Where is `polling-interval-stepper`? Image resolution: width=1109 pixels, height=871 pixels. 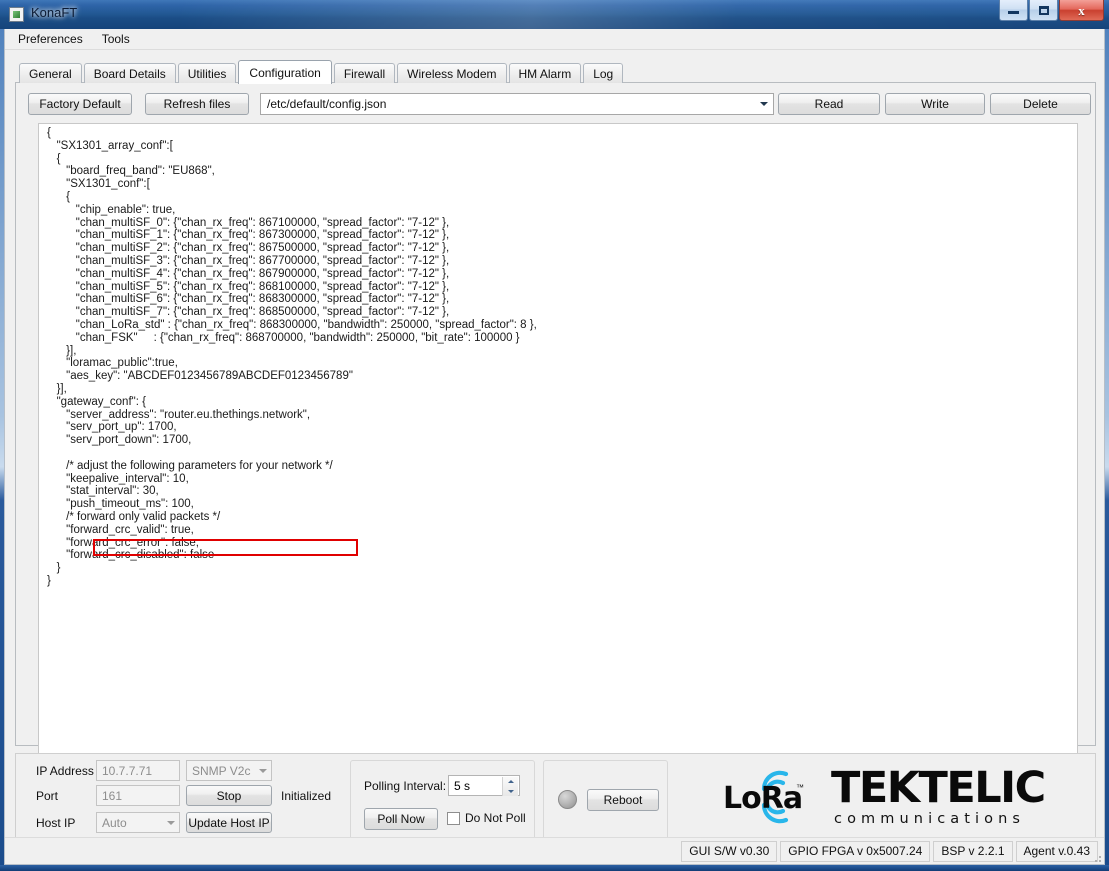 polling-interval-stepper is located at coordinates (510, 786).